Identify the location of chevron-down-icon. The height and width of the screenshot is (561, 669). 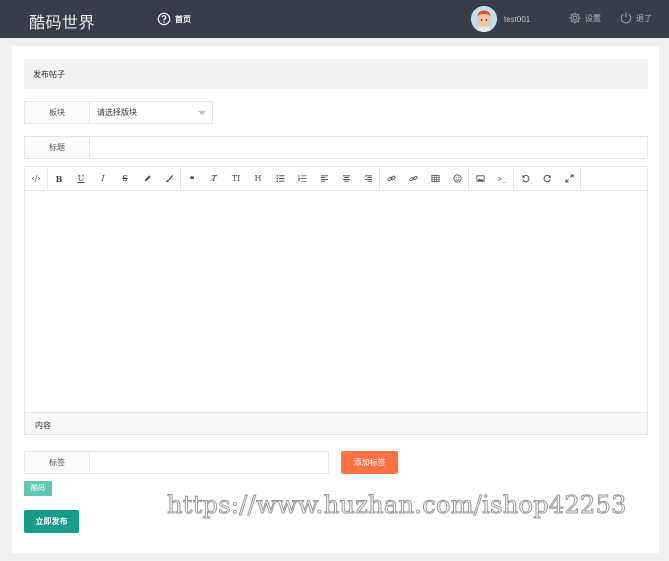
(202, 113).